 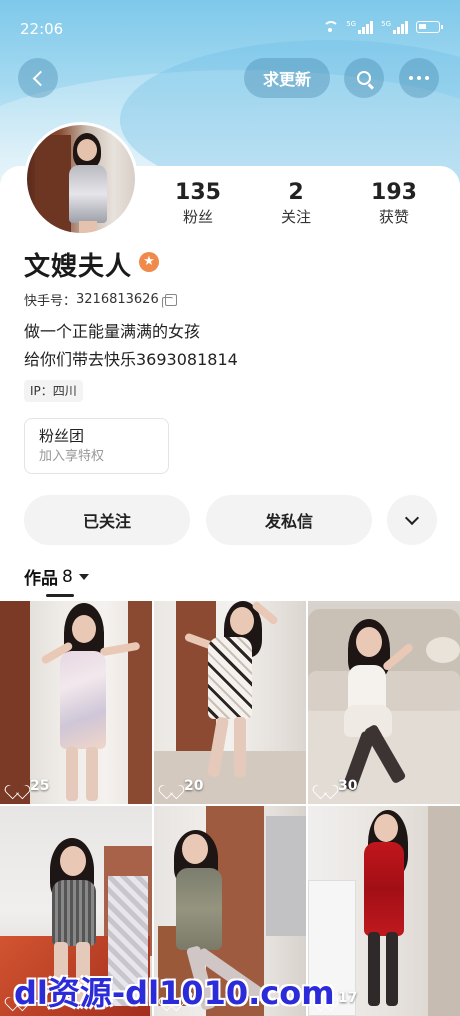 I want to click on stat-fans: 135 粉丝, so click(x=198, y=204).